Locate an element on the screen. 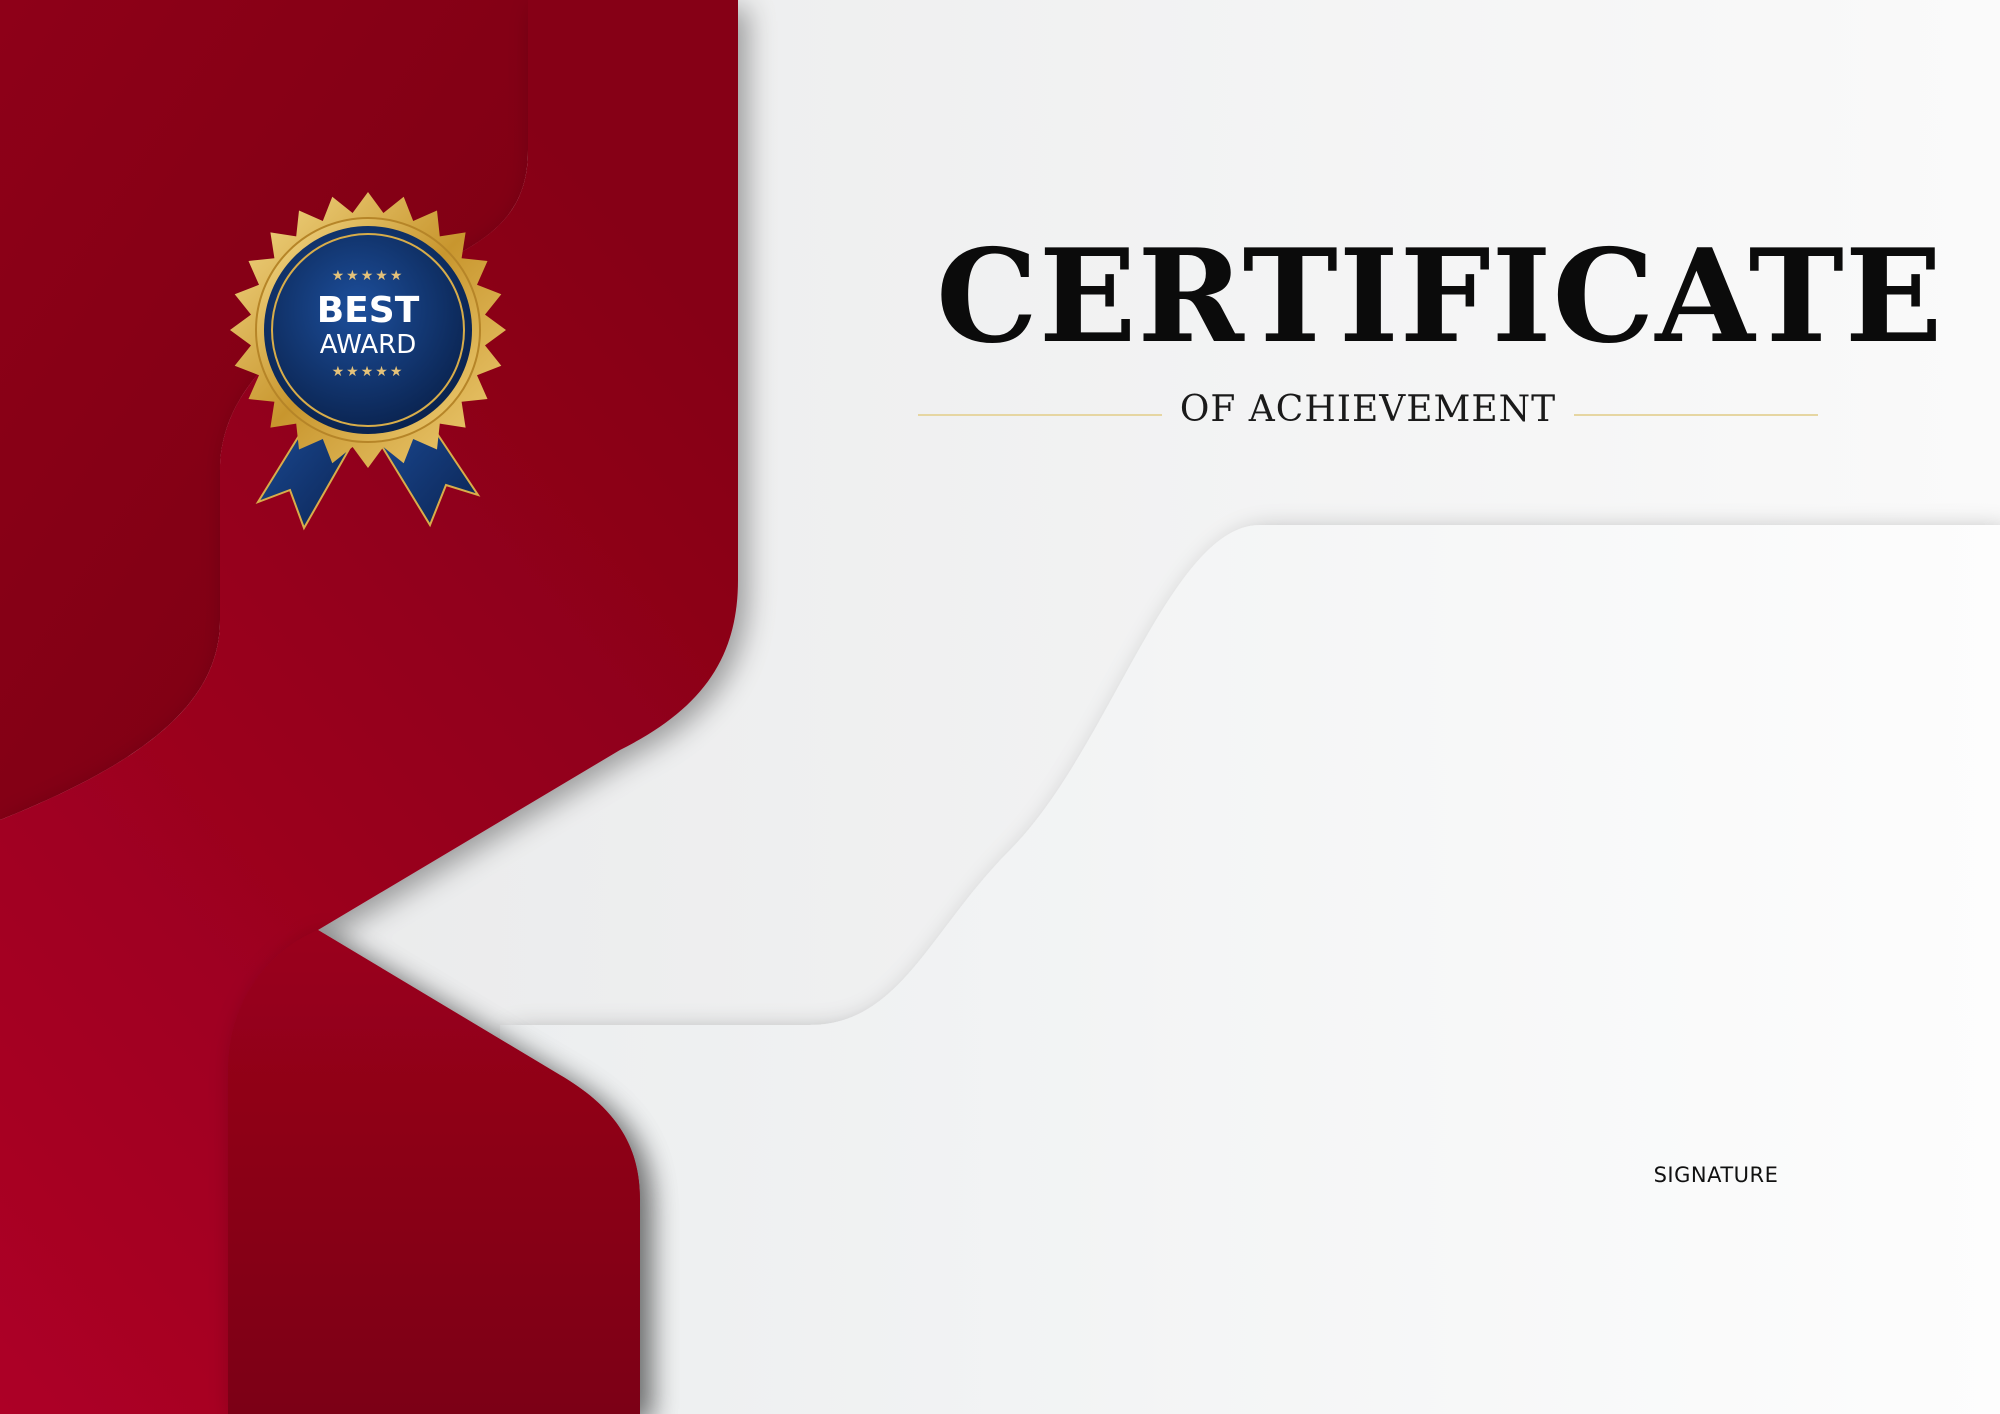  badge-line2: AWARD is located at coordinates (368, 345).